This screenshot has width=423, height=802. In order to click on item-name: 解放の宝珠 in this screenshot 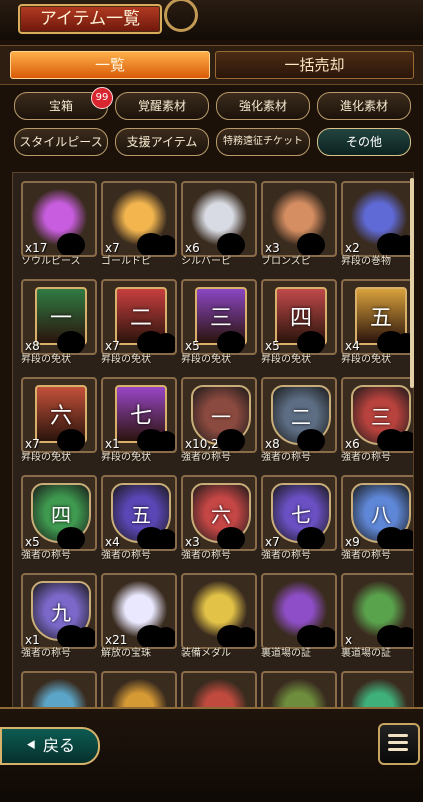, I will do `click(126, 653)`.